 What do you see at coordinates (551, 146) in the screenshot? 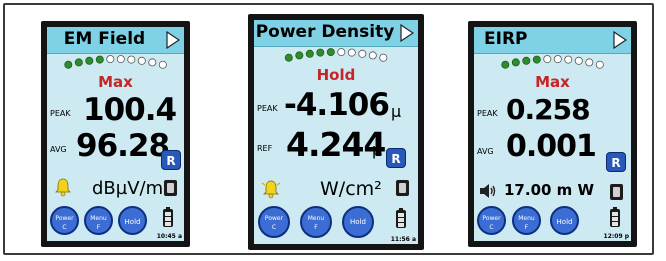
I see `avg-value: 0.001` at bounding box center [551, 146].